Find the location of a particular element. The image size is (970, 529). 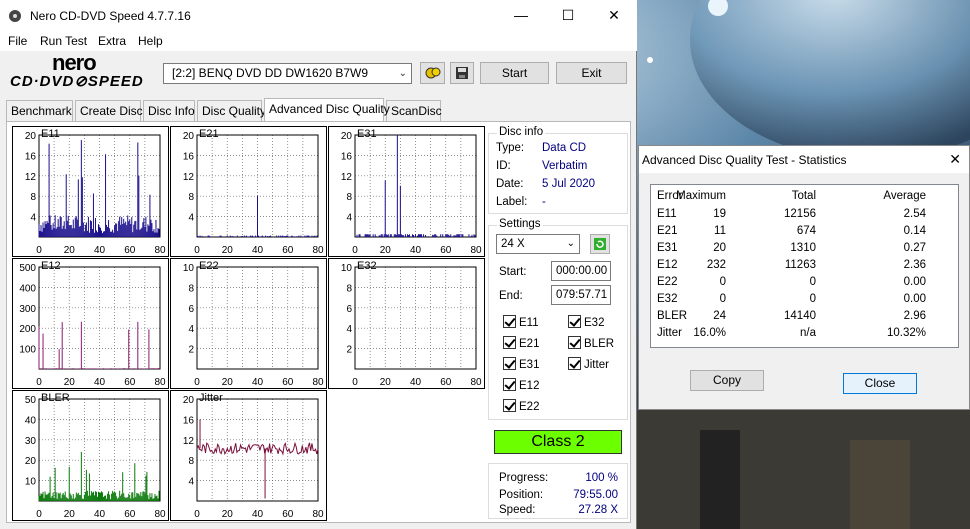

table-cell: 232 is located at coordinates (716, 265).